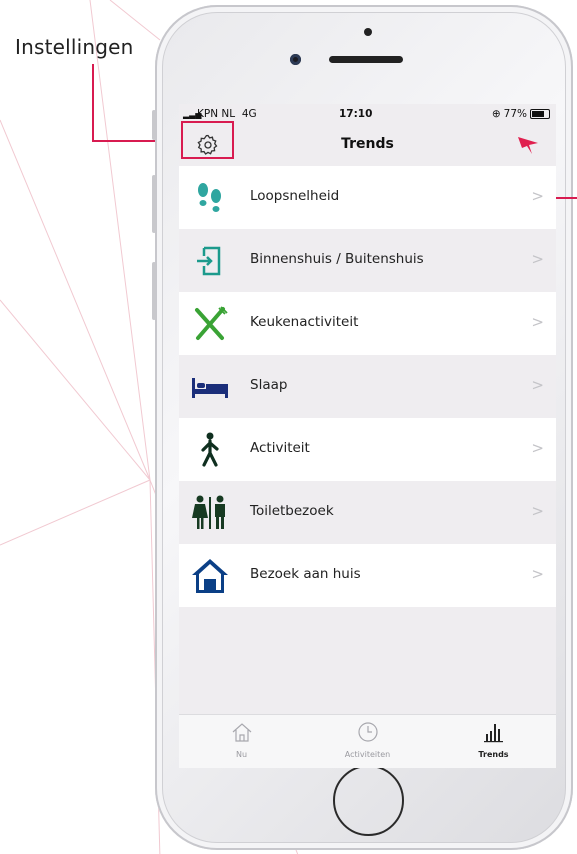 The width and height of the screenshot is (577, 854). Describe the element at coordinates (305, 574) in the screenshot. I see `list-item-label: Bezoek aan huis` at that location.